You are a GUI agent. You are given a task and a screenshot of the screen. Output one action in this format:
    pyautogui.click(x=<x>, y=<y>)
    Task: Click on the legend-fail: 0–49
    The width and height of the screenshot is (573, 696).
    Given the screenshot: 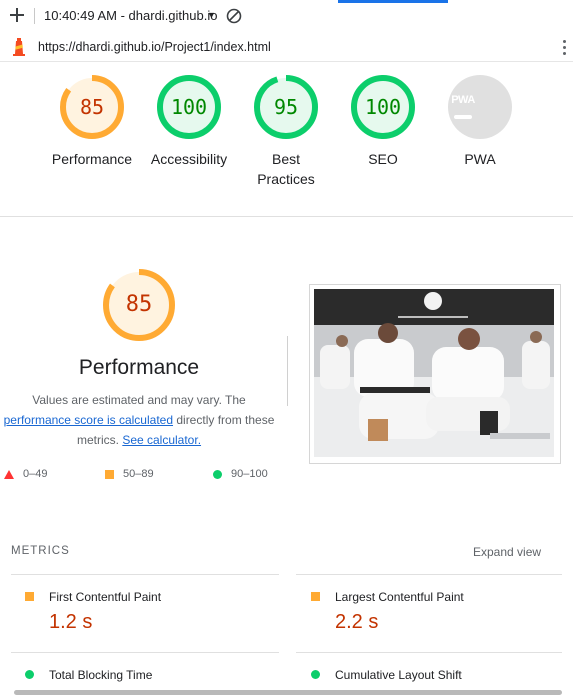 What is the action you would take?
    pyautogui.click(x=25, y=474)
    